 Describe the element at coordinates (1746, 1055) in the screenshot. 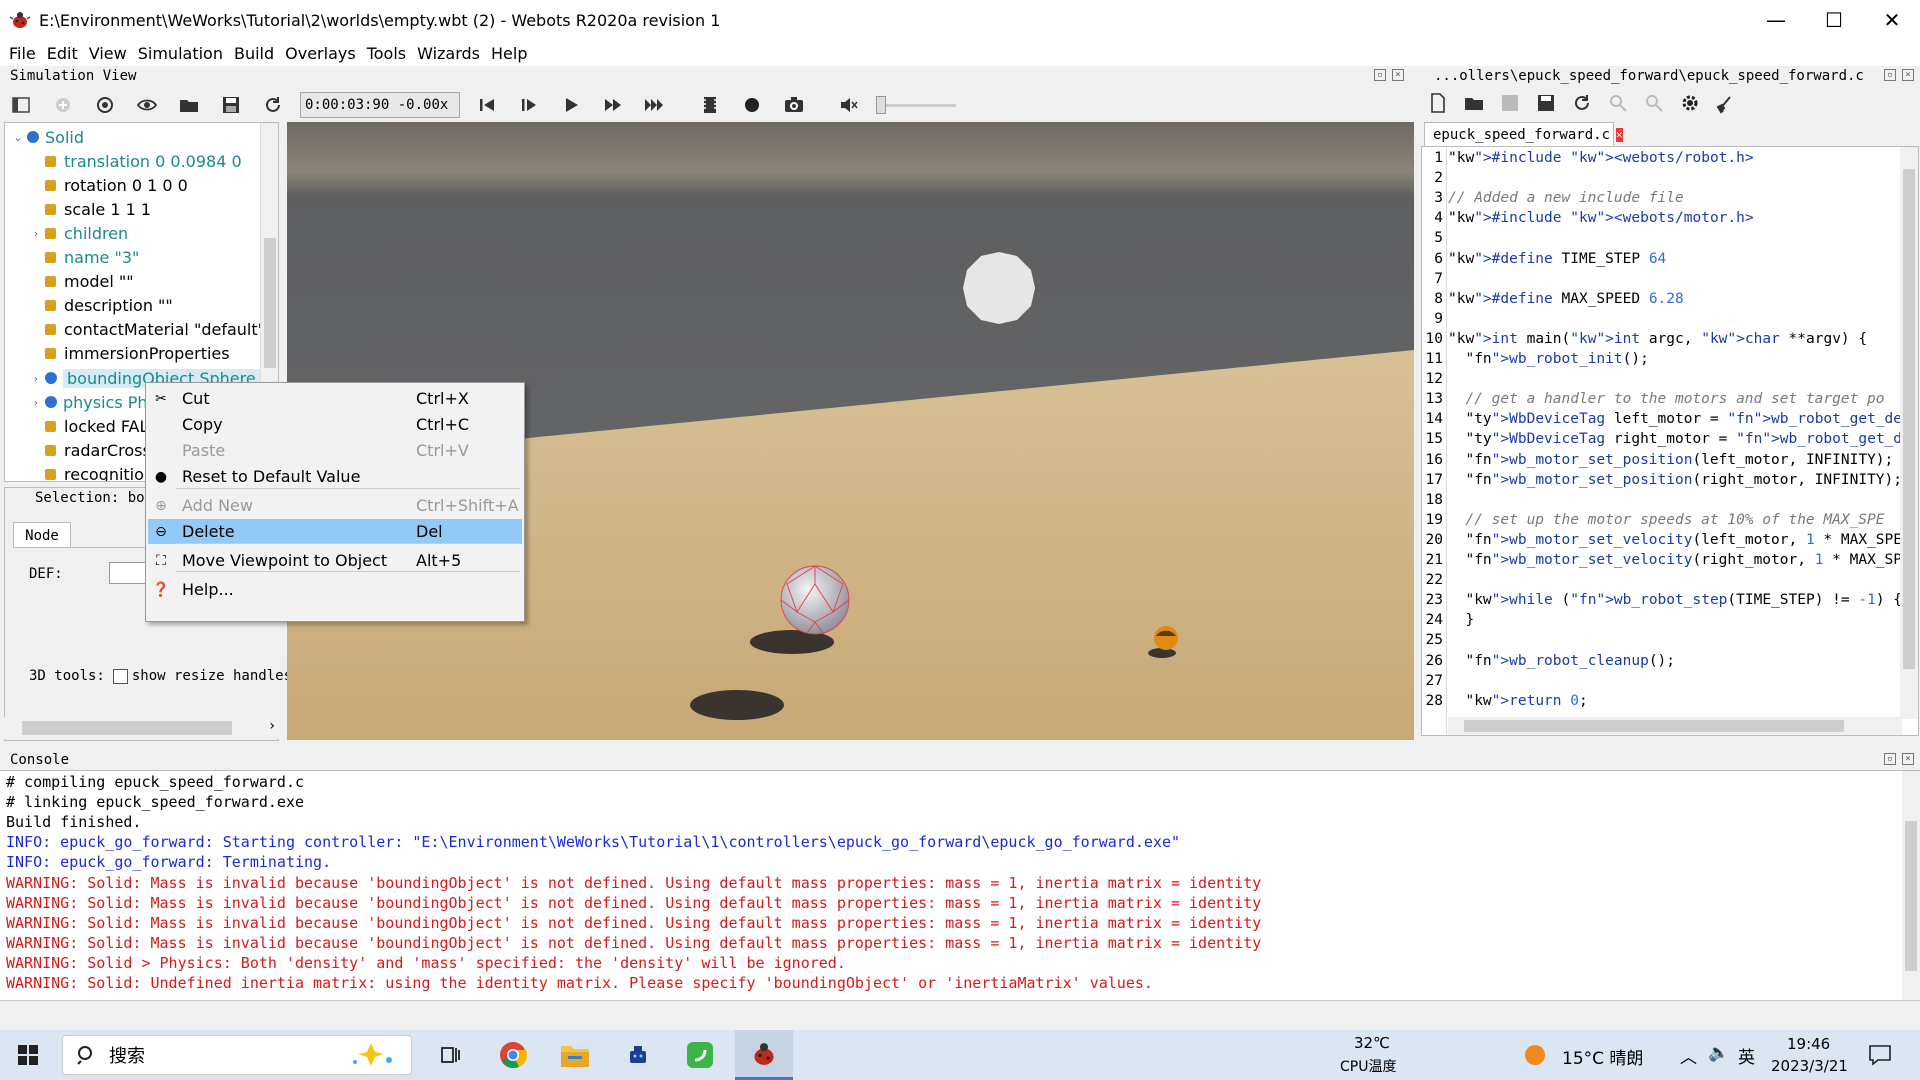

I see `ime-indicator: 英` at that location.